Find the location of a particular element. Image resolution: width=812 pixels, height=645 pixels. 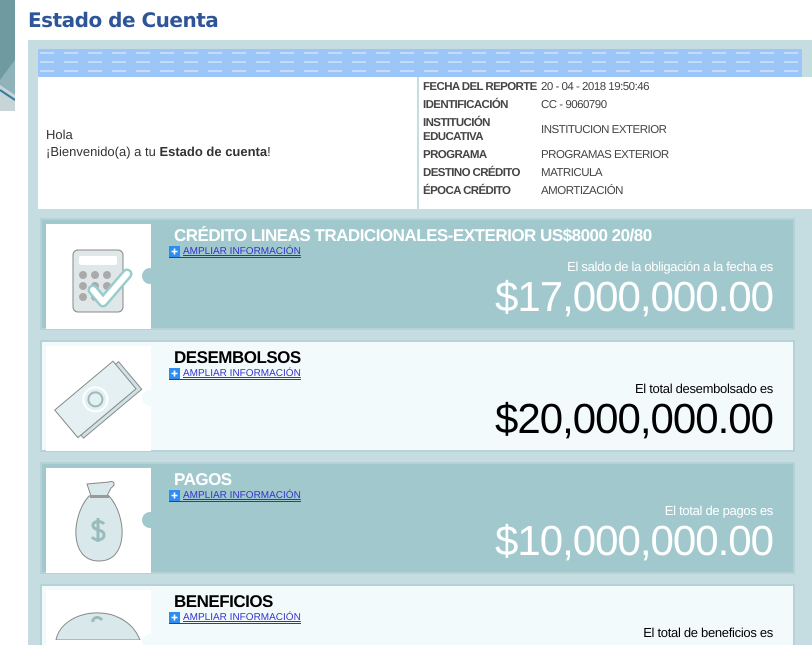

greeting-text: Hola is located at coordinates (60, 134).